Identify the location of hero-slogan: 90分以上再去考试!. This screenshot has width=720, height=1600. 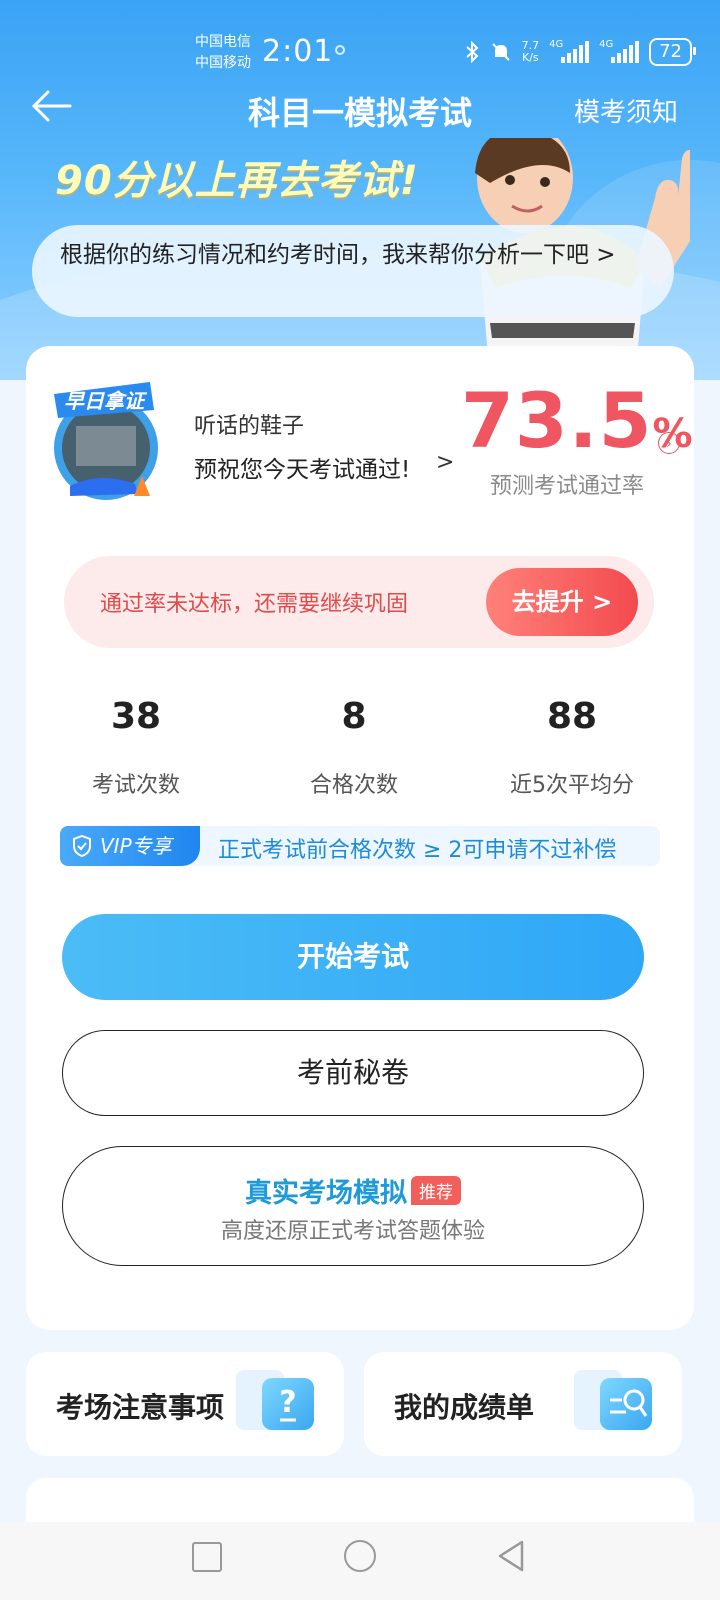
(237, 181).